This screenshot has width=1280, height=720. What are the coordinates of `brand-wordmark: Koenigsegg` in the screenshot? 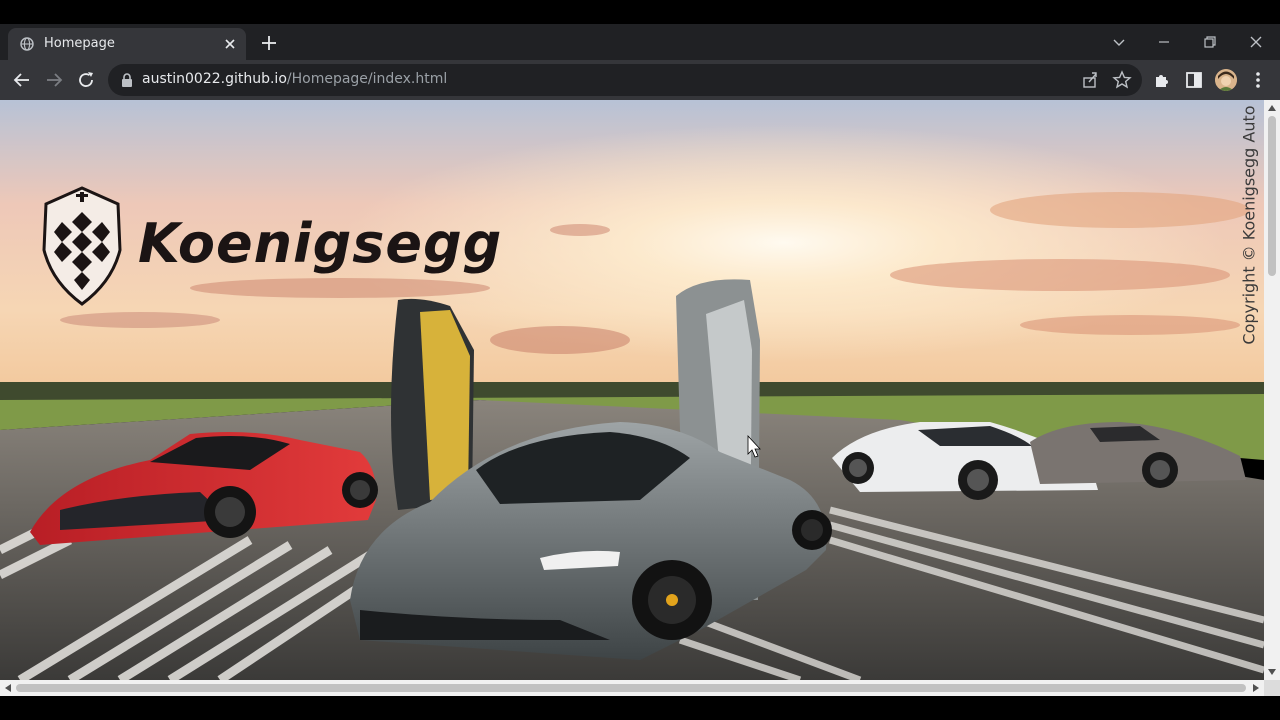 It's located at (320, 243).